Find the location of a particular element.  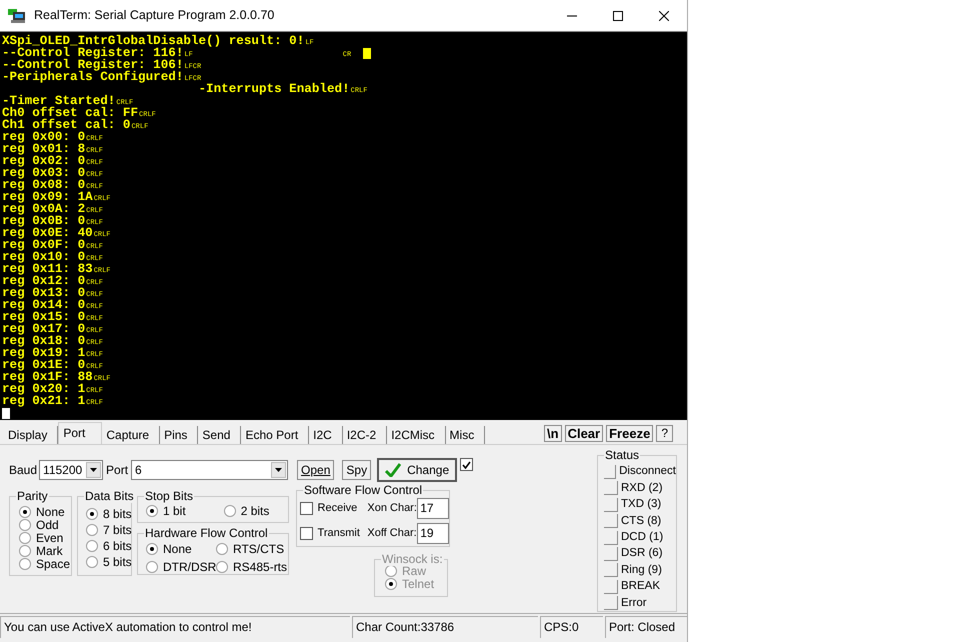

terminal-line: reg 0x13: 0 is located at coordinates (44, 293).